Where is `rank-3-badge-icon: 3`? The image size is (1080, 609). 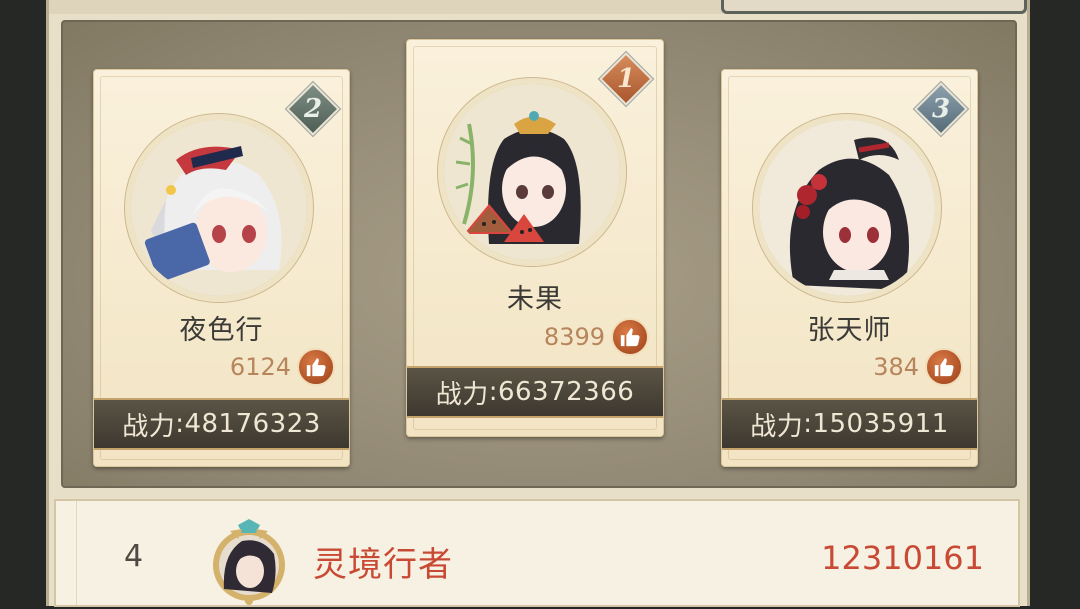 rank-3-badge-icon: 3 is located at coordinates (941, 109).